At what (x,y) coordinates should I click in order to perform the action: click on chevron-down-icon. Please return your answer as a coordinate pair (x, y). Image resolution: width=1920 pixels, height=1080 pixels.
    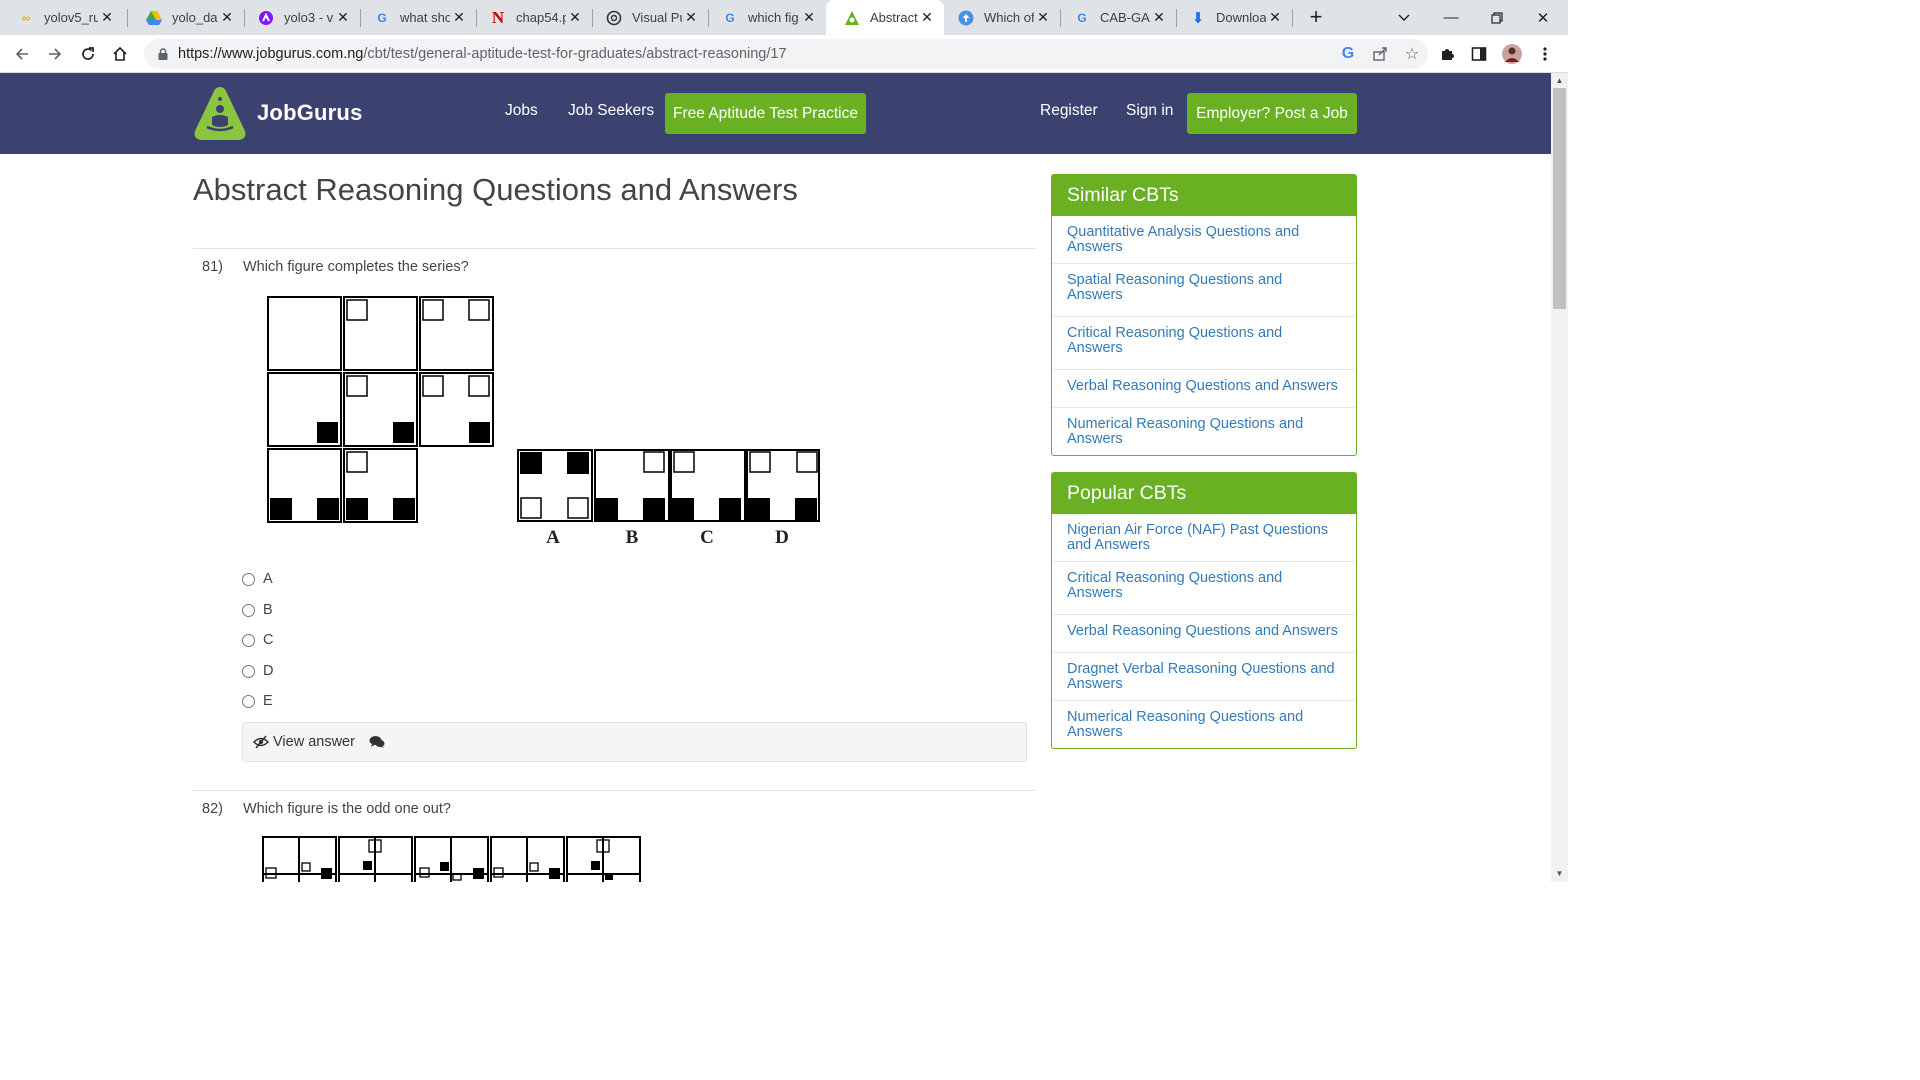
    Looking at the image, I should click on (1404, 17).